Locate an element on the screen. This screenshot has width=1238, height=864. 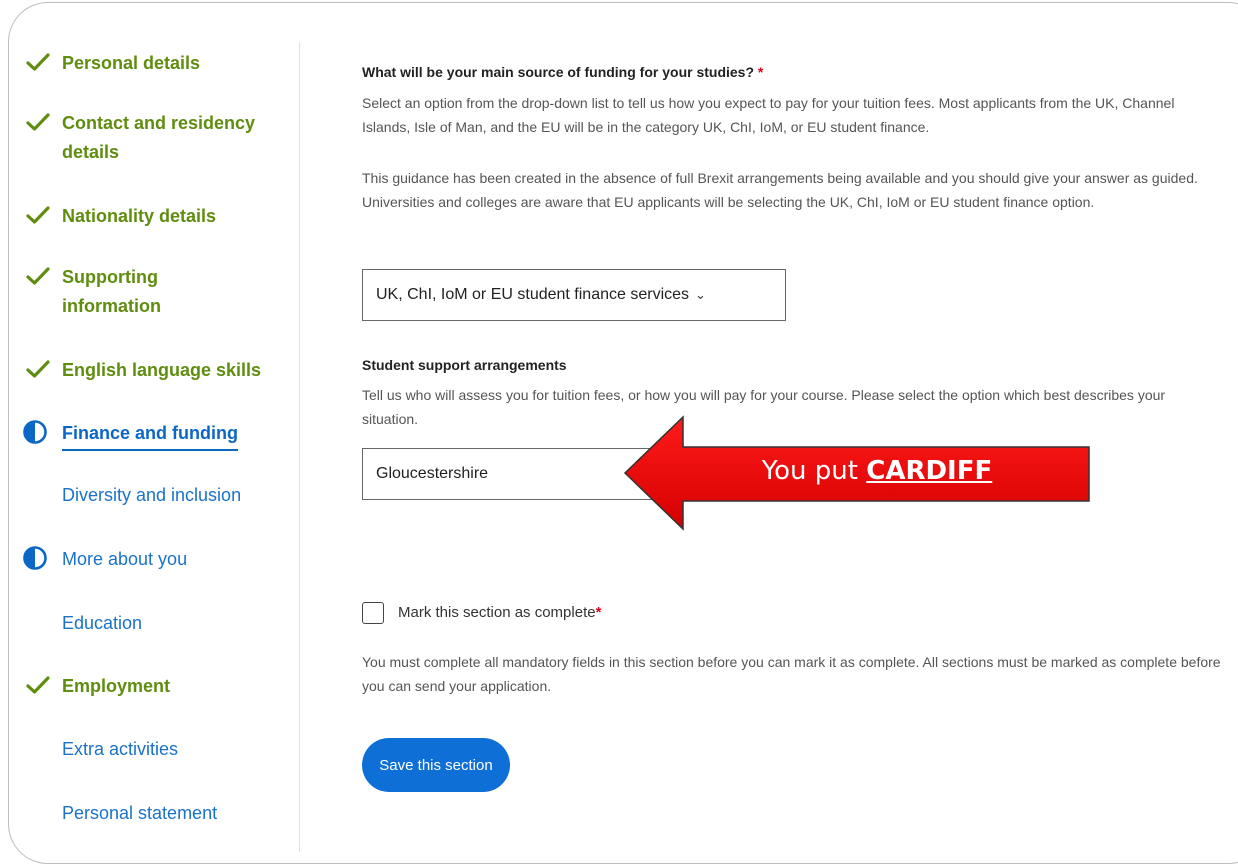
annotation-highlight: CARDIFF is located at coordinates (929, 471).